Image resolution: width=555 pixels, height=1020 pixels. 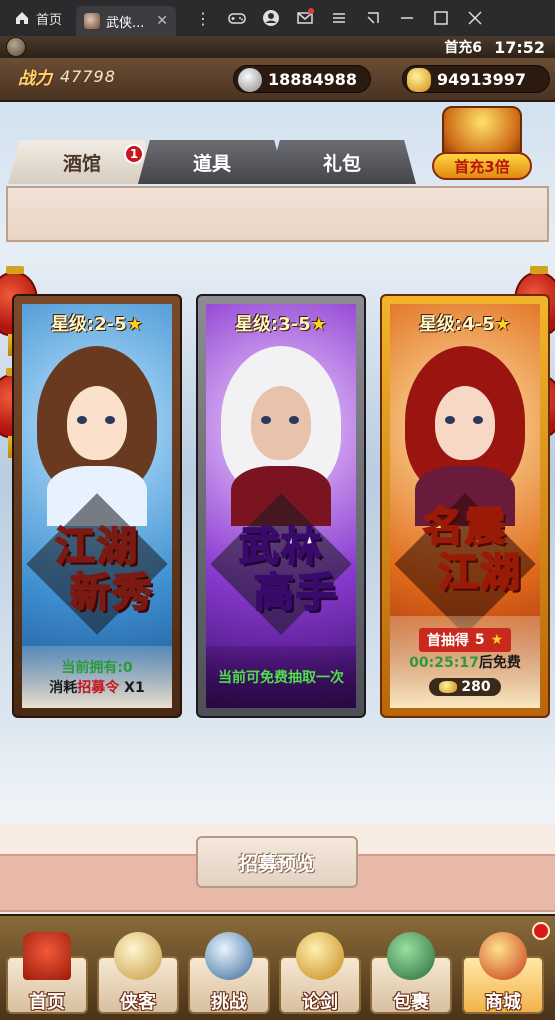 I want to click on shop-notification-dot, so click(x=541, y=931).